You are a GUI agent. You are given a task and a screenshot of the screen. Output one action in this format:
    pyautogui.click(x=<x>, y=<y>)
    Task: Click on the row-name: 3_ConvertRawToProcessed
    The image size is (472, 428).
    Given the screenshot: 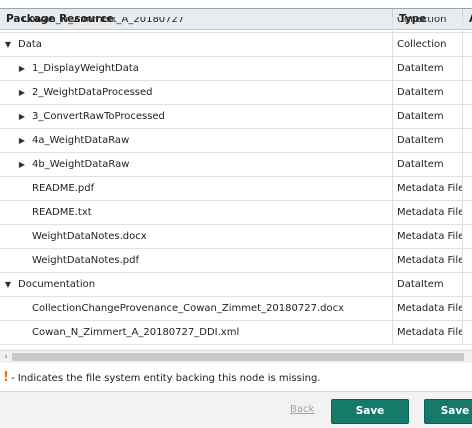 What is the action you would take?
    pyautogui.click(x=98, y=116)
    